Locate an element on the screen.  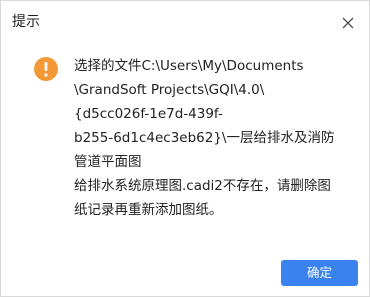
ok-button: 确定 is located at coordinates (319, 273).